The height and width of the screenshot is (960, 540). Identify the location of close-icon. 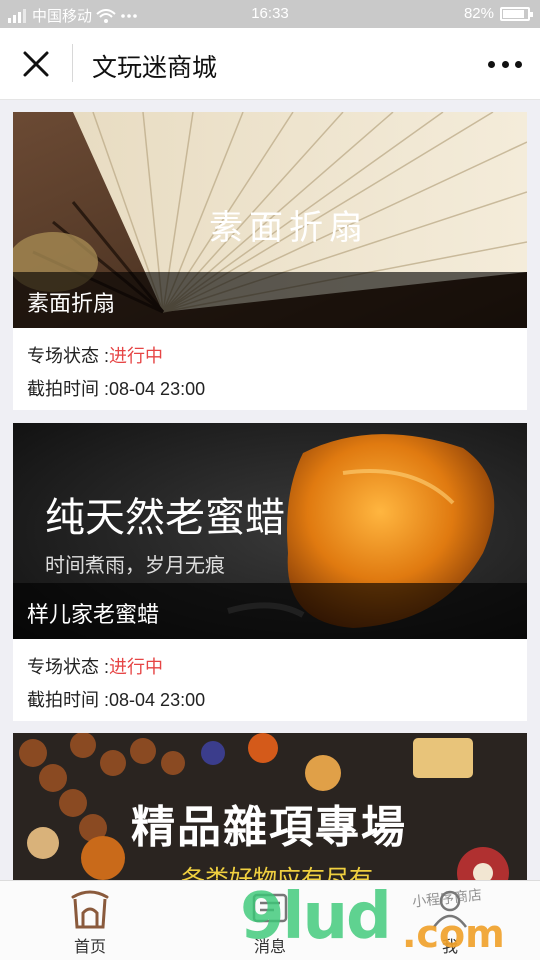
(36, 64).